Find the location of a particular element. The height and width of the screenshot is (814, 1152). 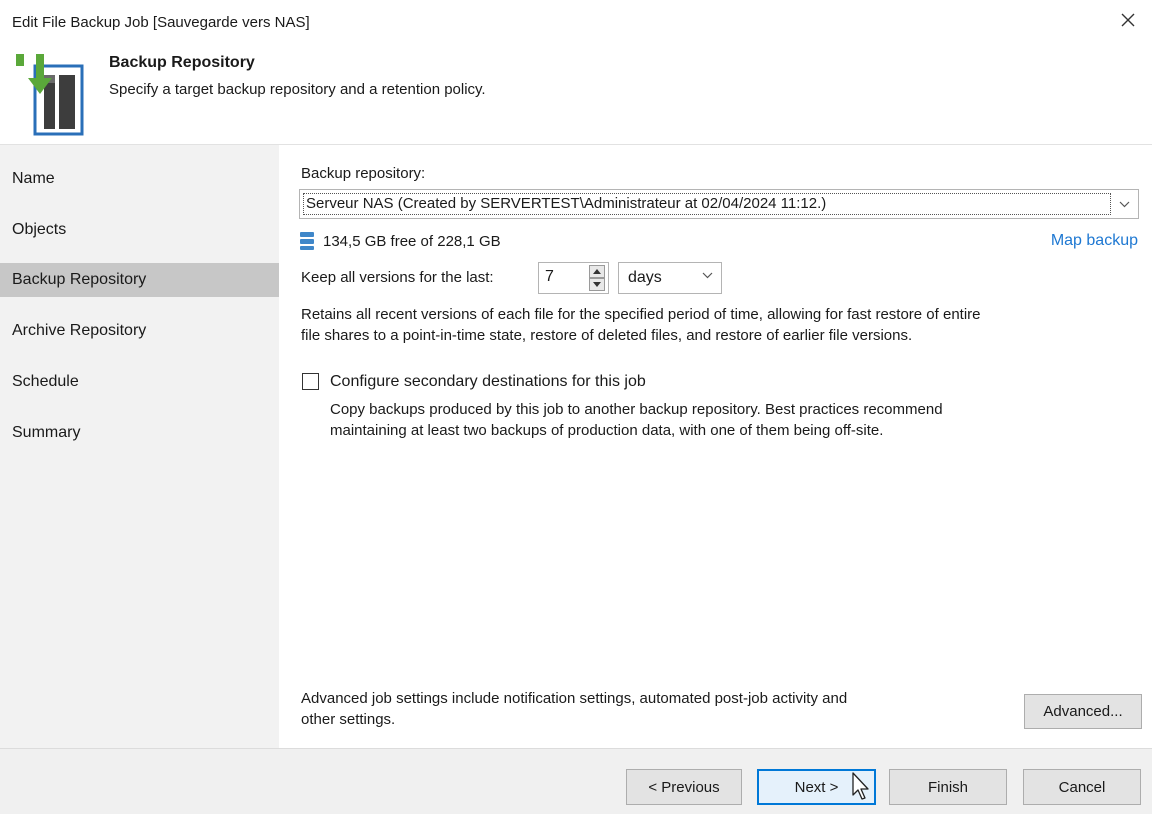

keep-versions-value: 7 is located at coordinates (549, 276).